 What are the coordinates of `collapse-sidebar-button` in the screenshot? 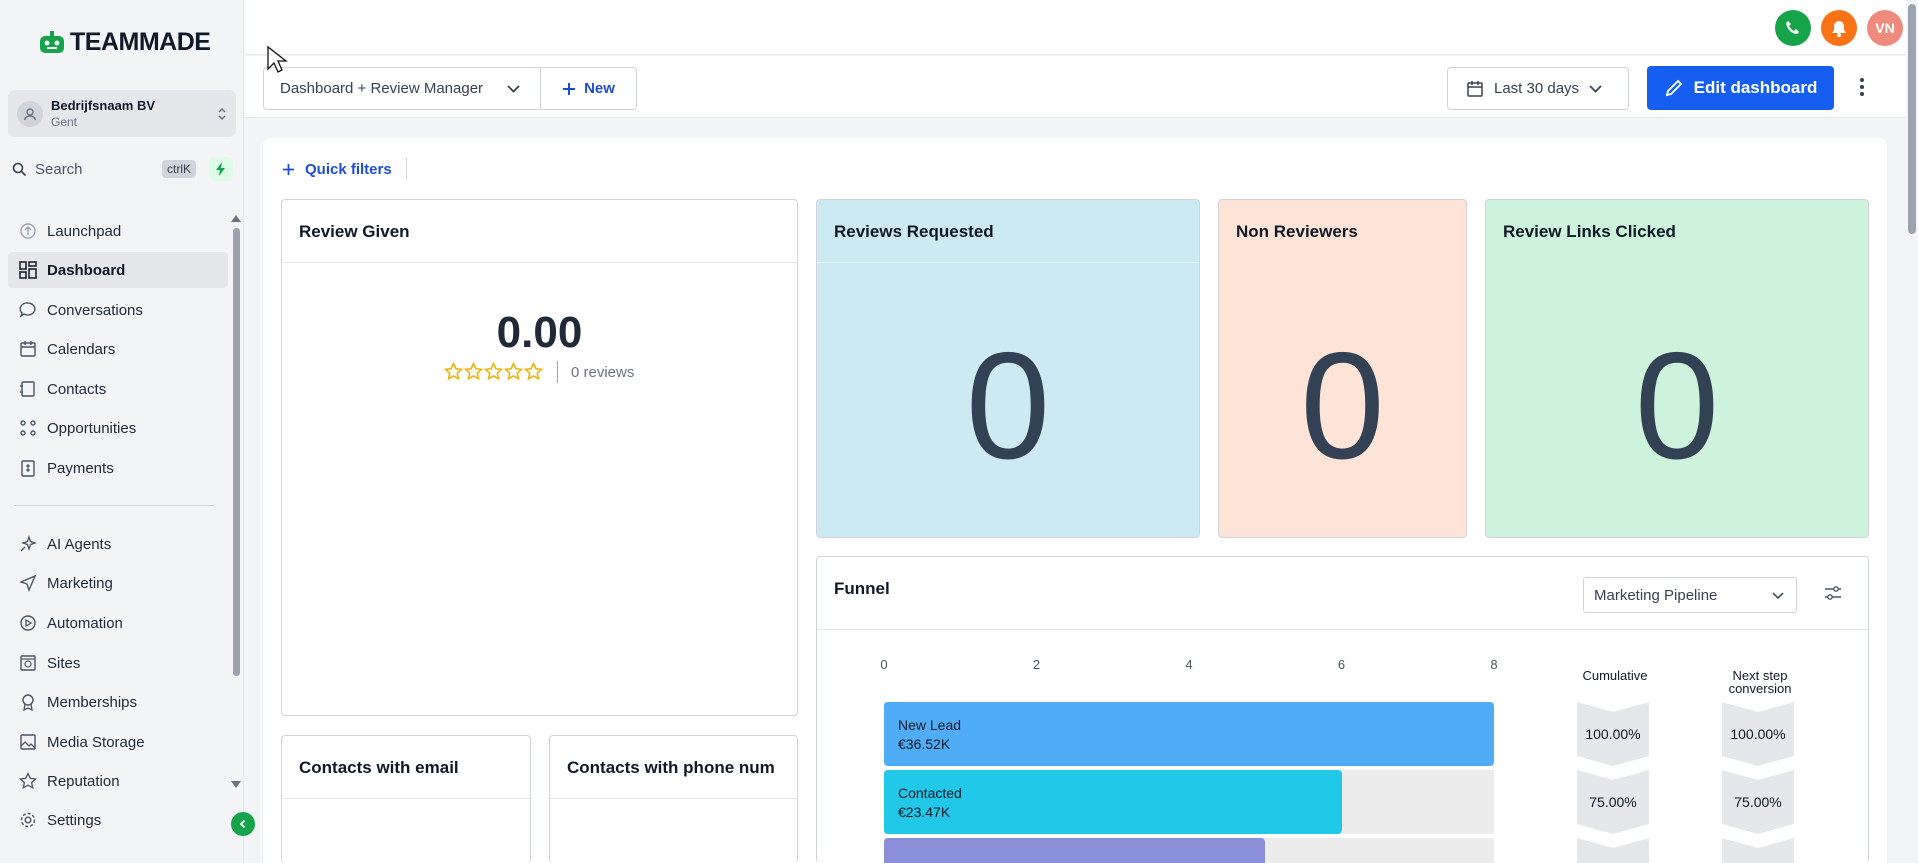 It's located at (243, 824).